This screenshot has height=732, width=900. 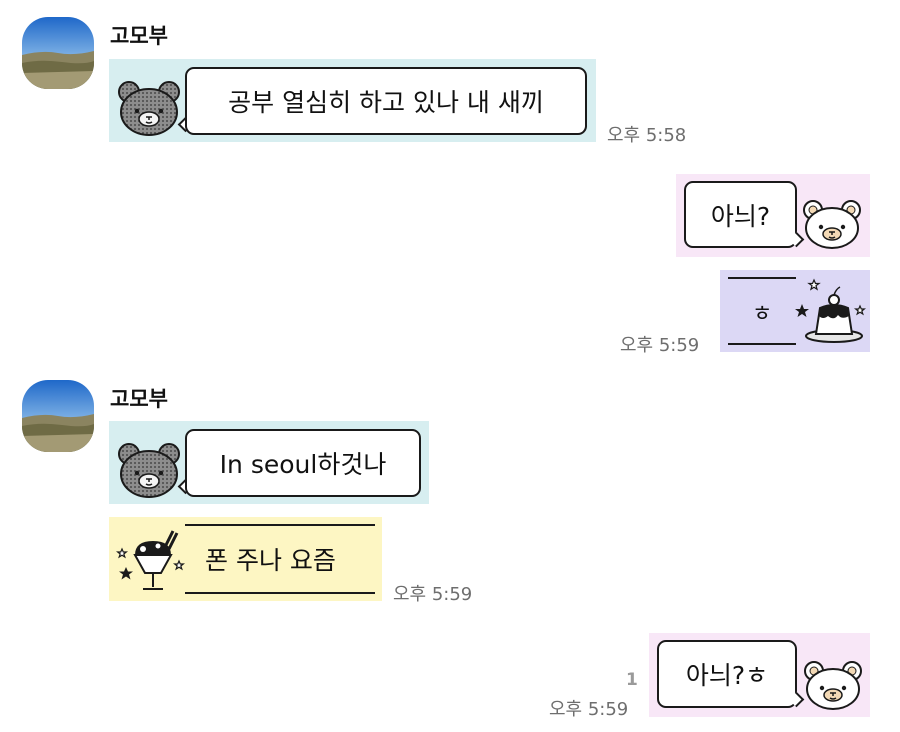 What do you see at coordinates (632, 680) in the screenshot?
I see `unread-count: 1` at bounding box center [632, 680].